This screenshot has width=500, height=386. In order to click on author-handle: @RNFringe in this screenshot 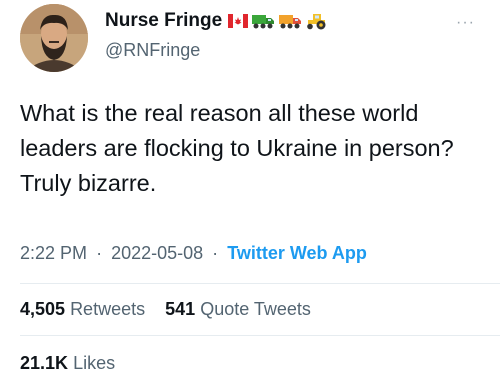, I will do `click(152, 50)`.